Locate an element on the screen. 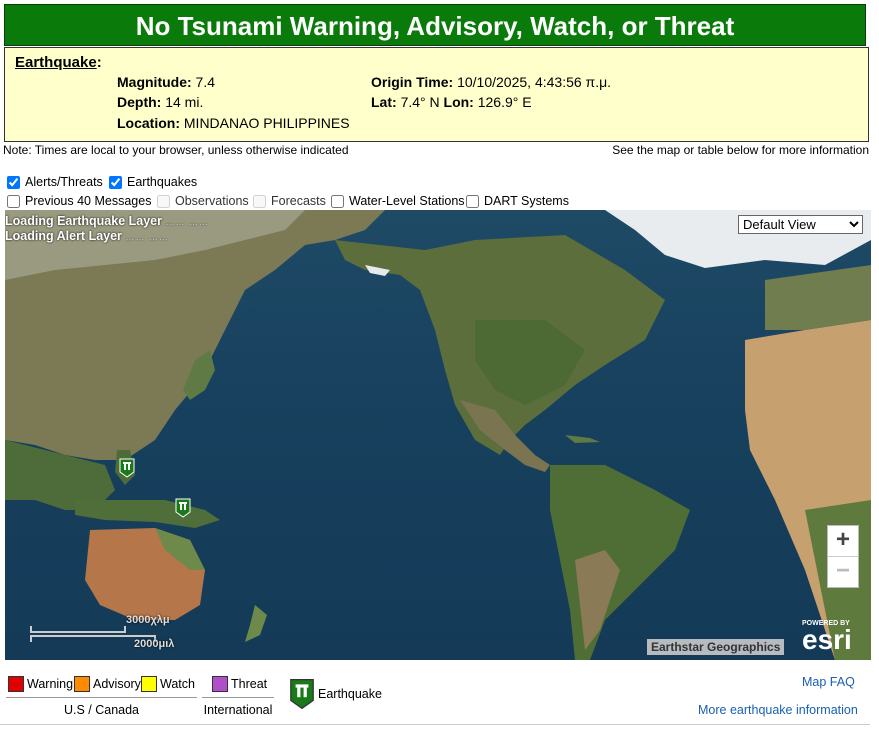 This screenshot has height=733, width=879. forecasts-input is located at coordinates (259, 201).